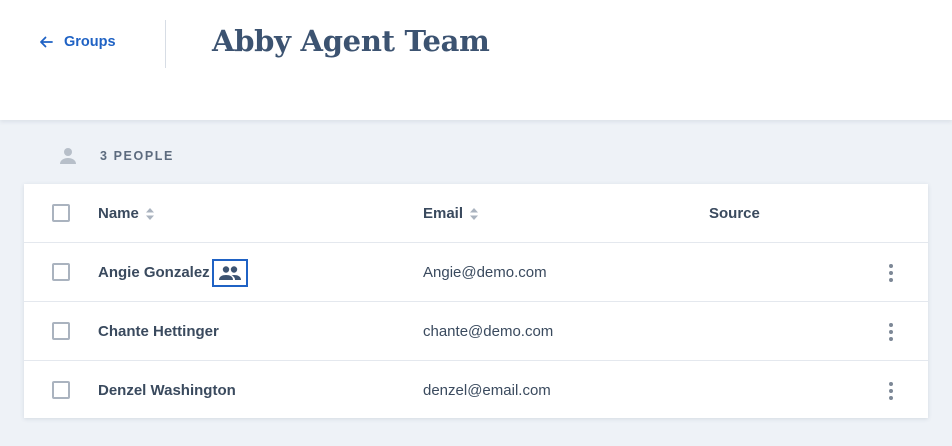  I want to click on source-column-label: Source, so click(734, 213).